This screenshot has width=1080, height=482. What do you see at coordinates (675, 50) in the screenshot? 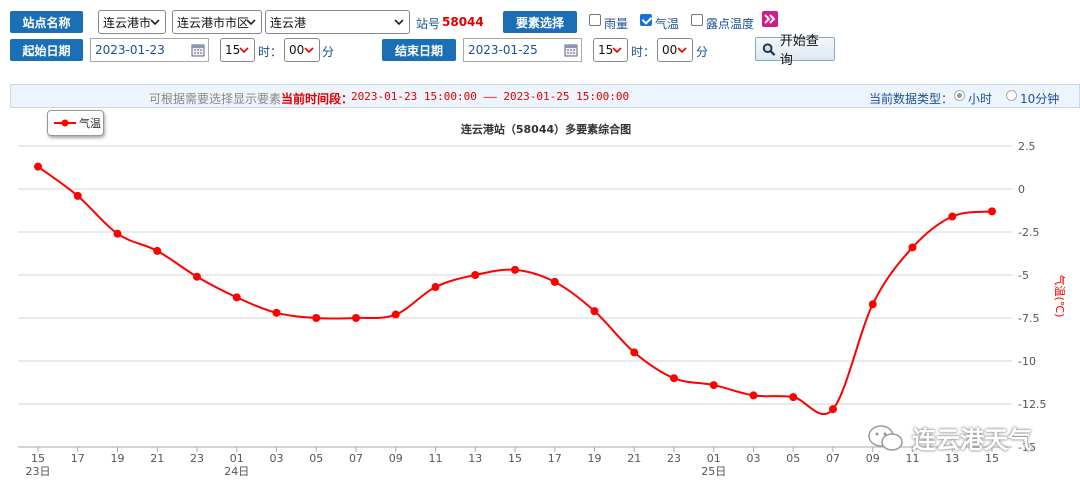
I see `end-minute-select: 00` at bounding box center [675, 50].